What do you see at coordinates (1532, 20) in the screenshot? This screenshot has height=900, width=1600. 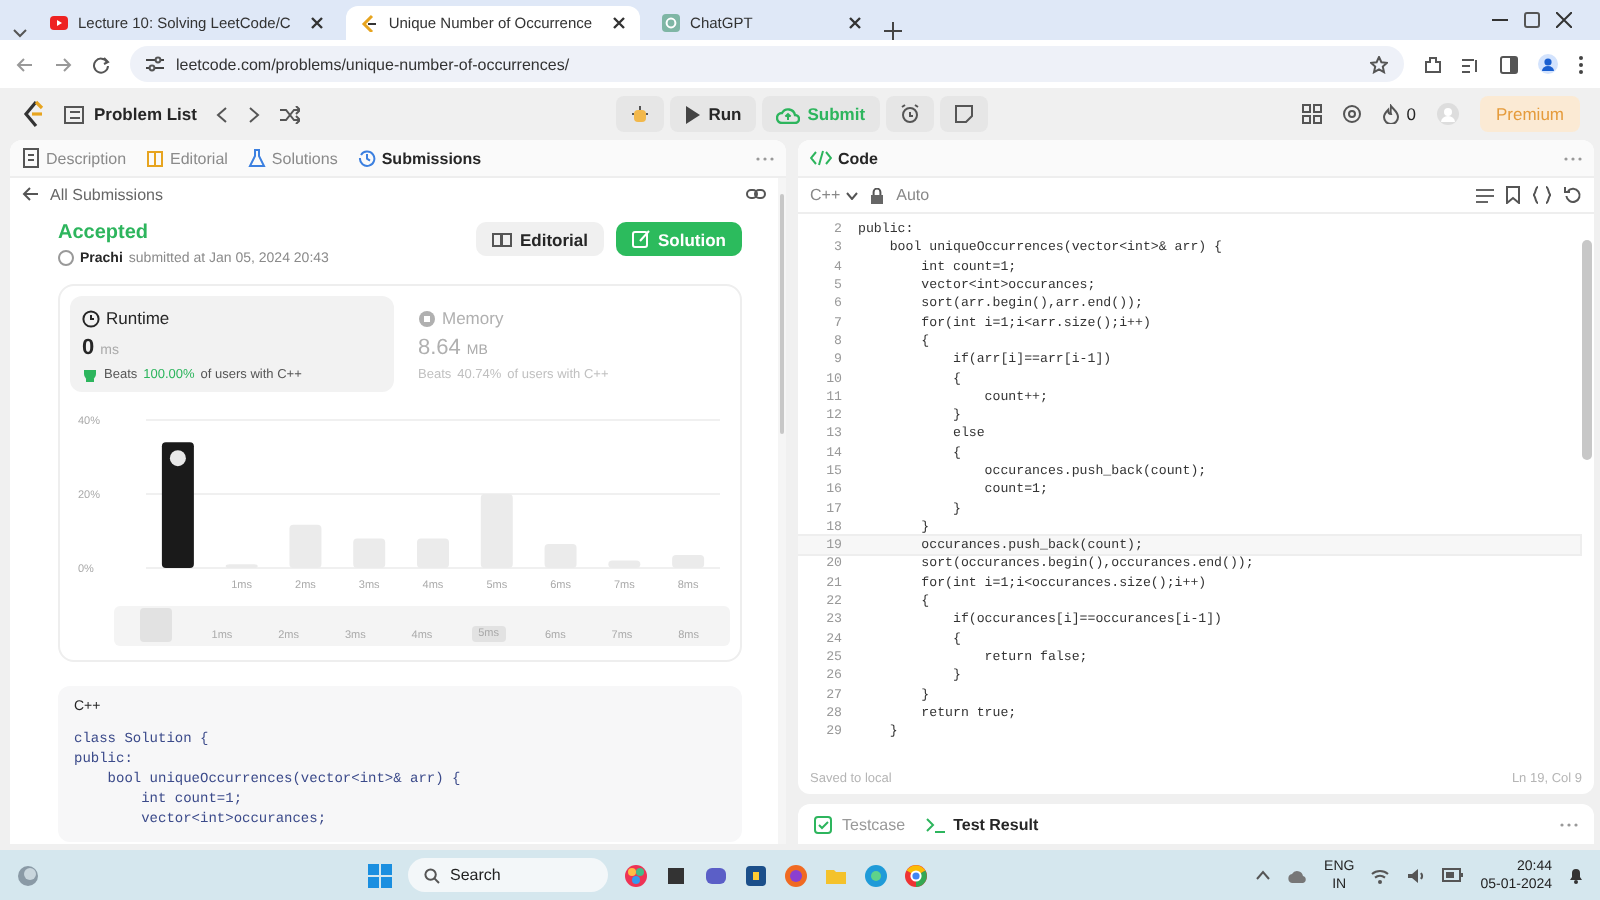 I see `maximize-icon` at bounding box center [1532, 20].